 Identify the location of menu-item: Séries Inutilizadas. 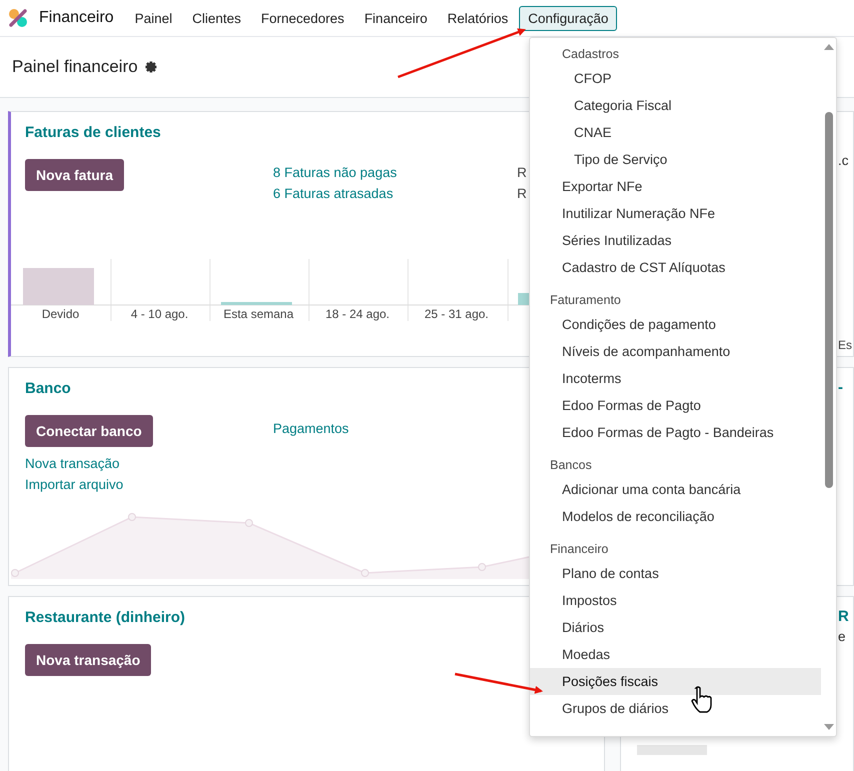
(675, 240).